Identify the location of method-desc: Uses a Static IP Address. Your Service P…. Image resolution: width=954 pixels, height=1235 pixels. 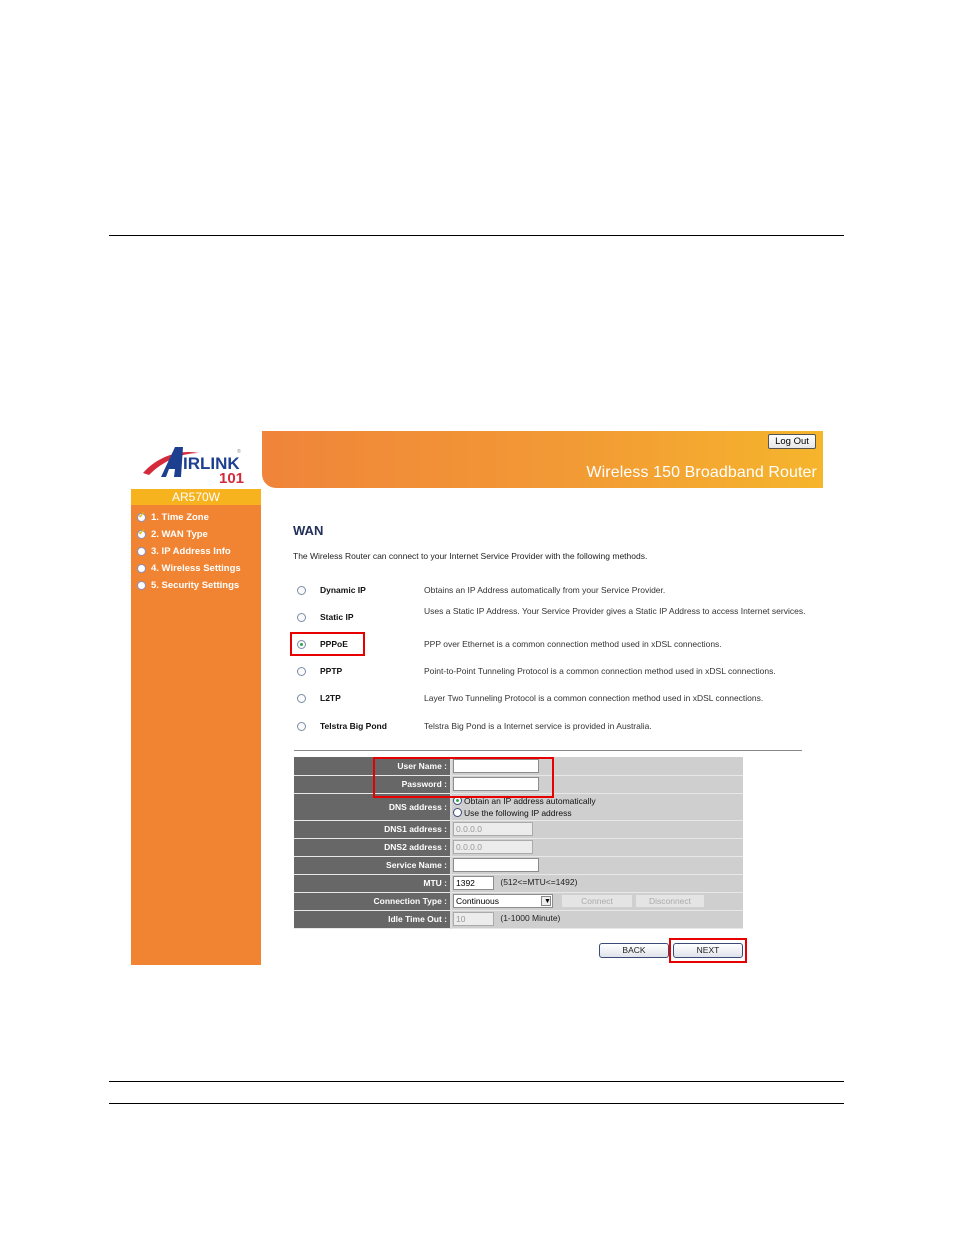
(615, 611).